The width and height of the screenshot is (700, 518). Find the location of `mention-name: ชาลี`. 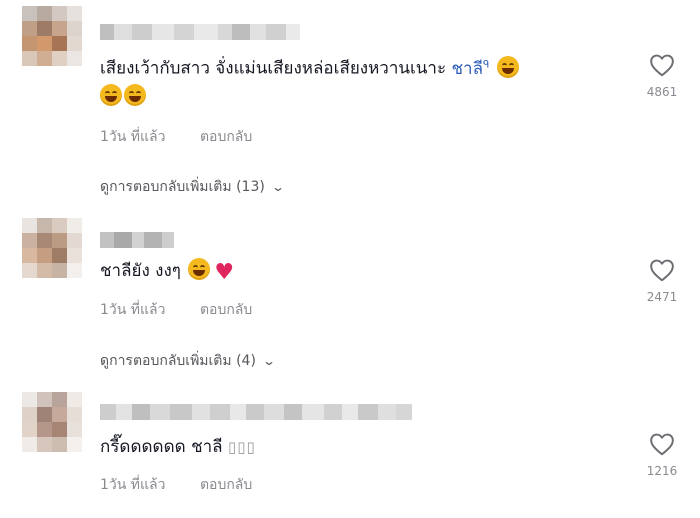

mention-name: ชาลี is located at coordinates (468, 69).